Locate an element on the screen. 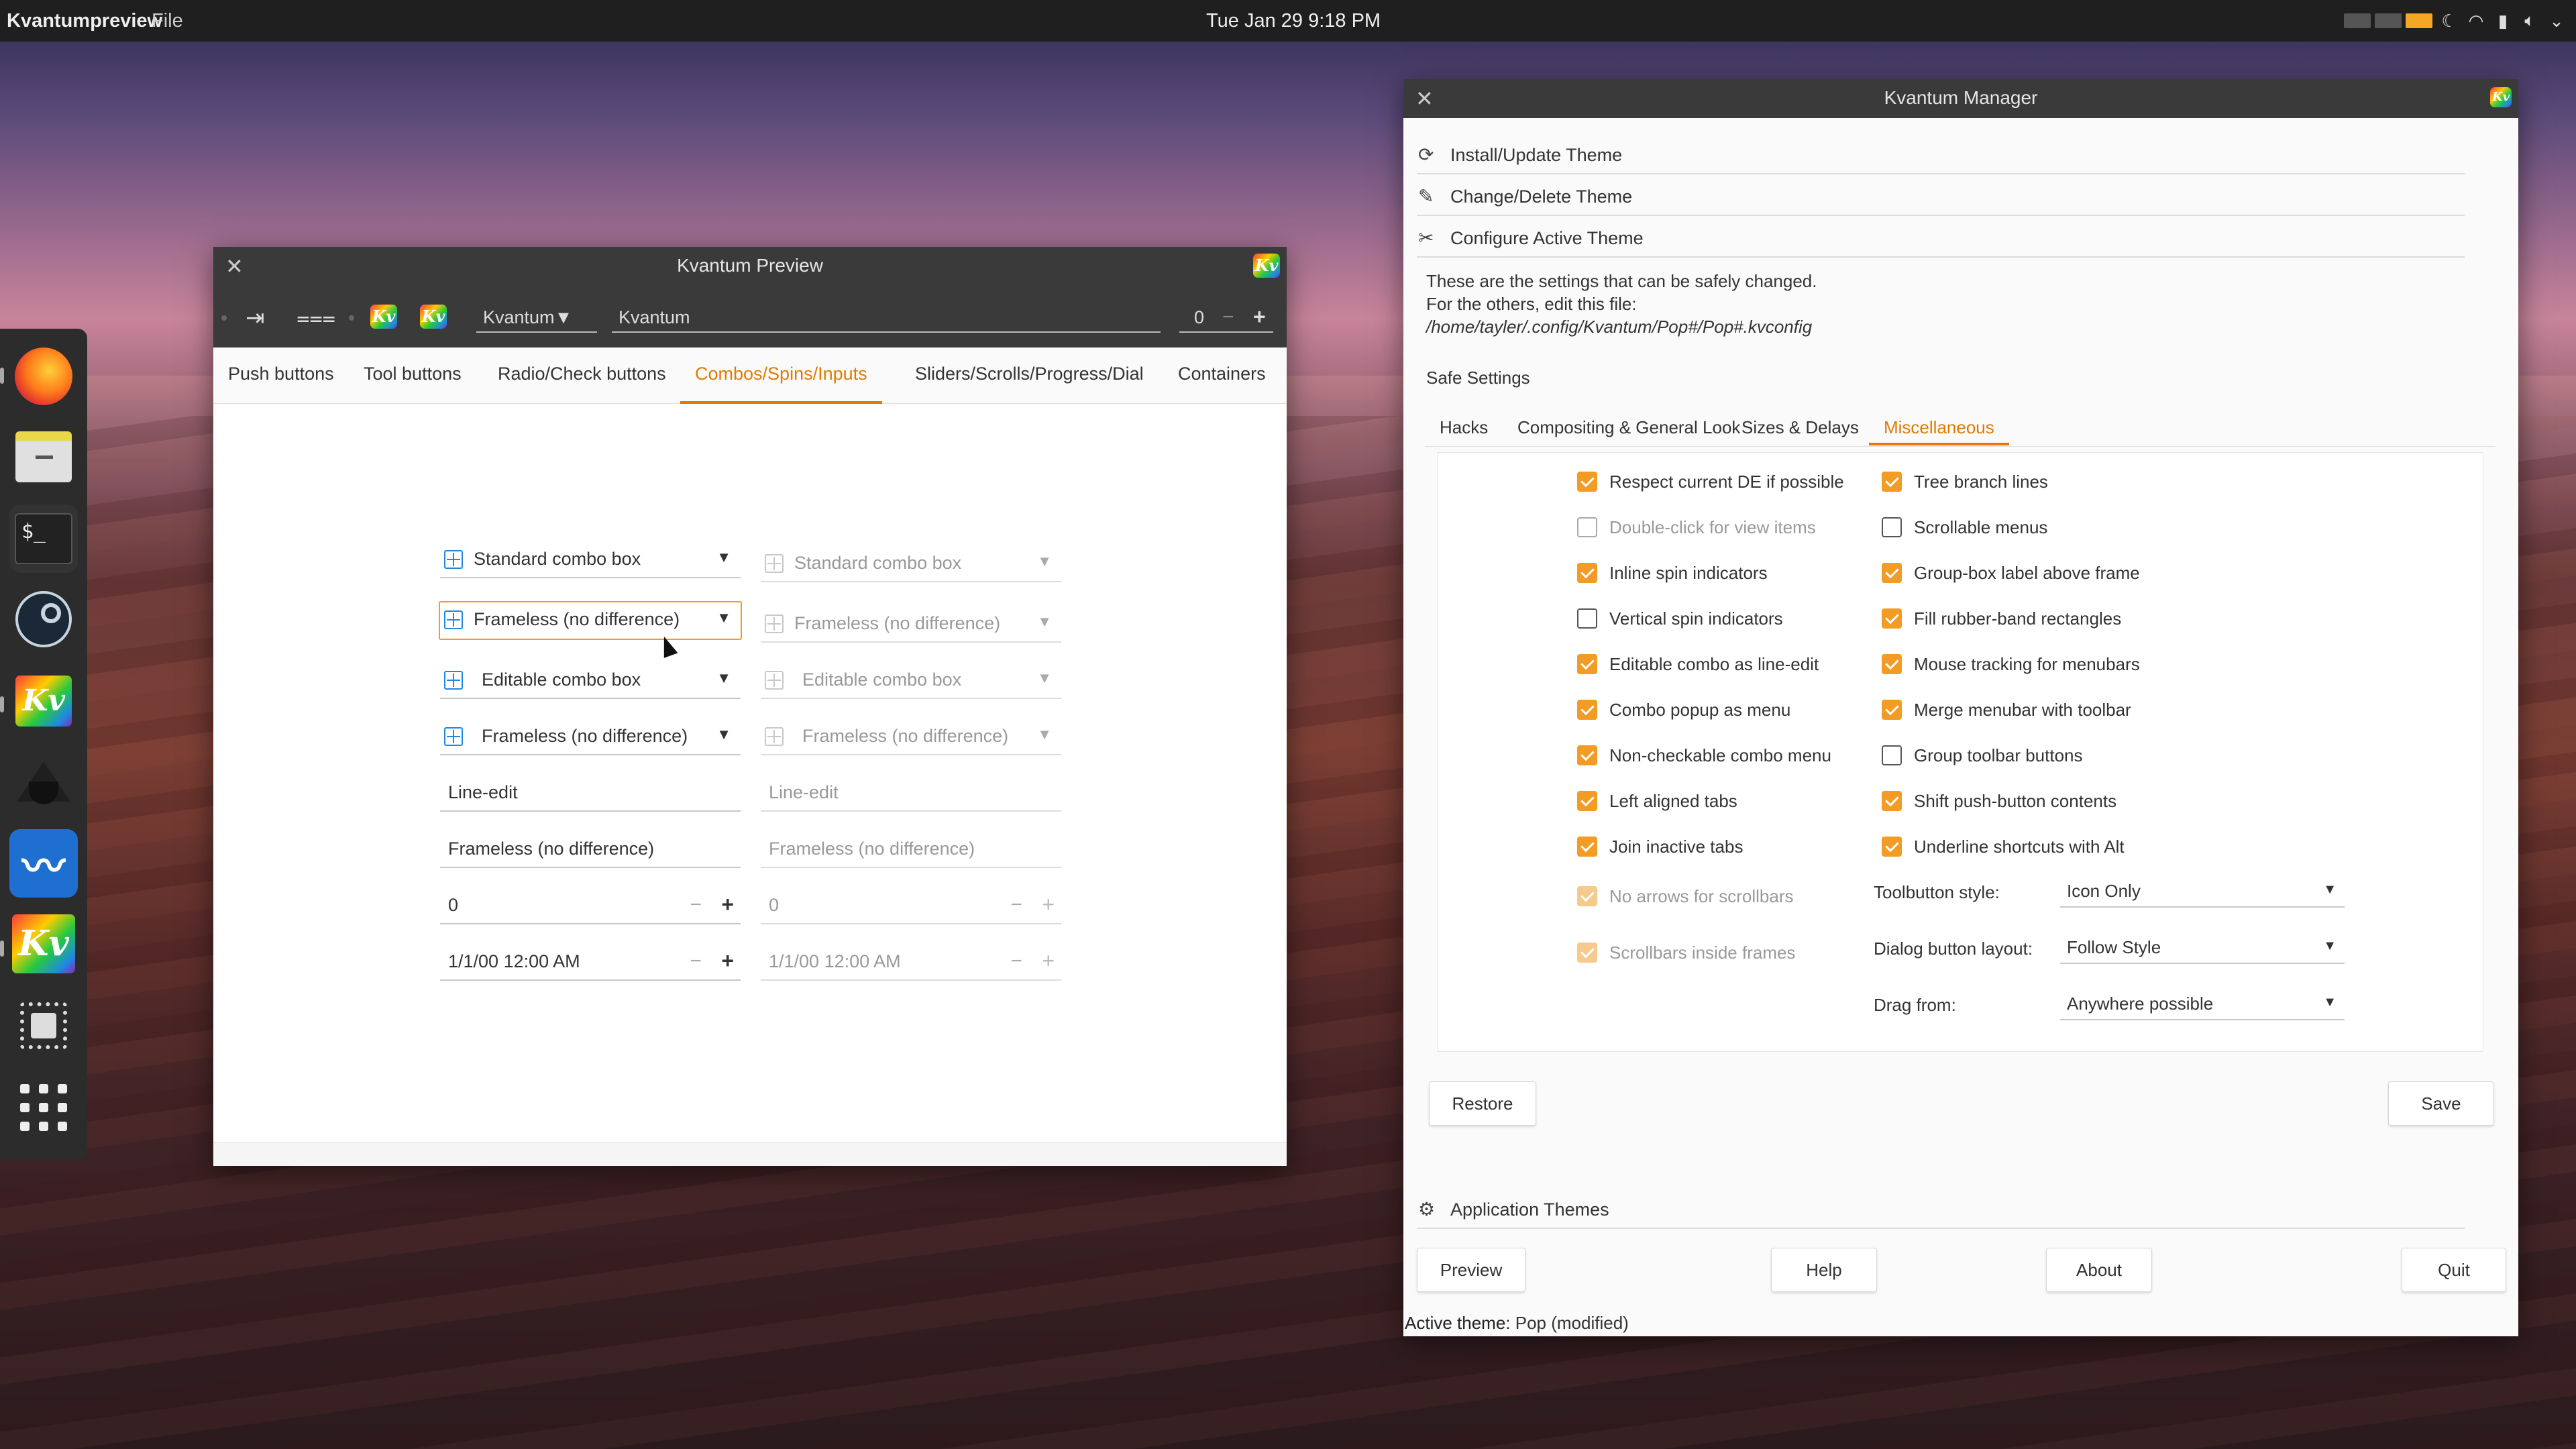  battery-icon: ▮ is located at coordinates (2503, 21).